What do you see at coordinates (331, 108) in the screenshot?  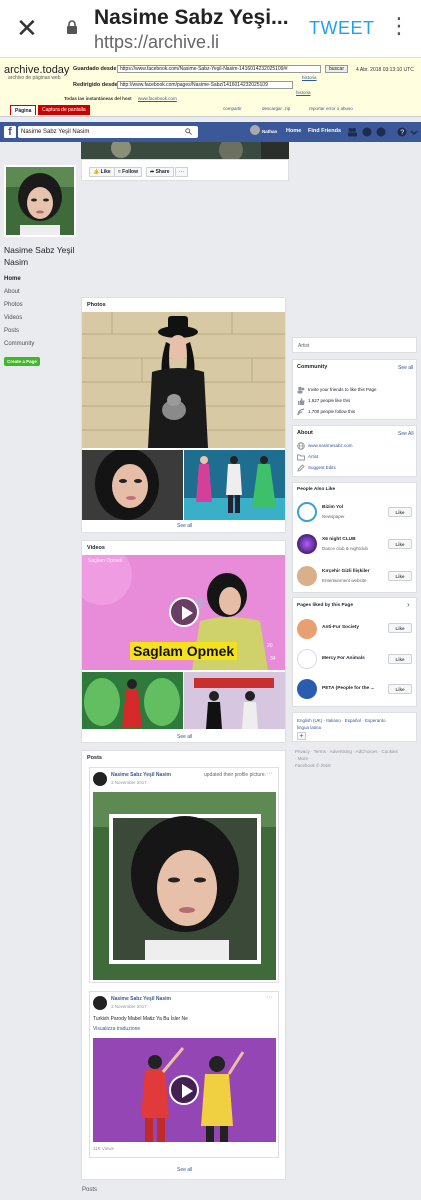 I see `report-link: reportar error o abuso` at bounding box center [331, 108].